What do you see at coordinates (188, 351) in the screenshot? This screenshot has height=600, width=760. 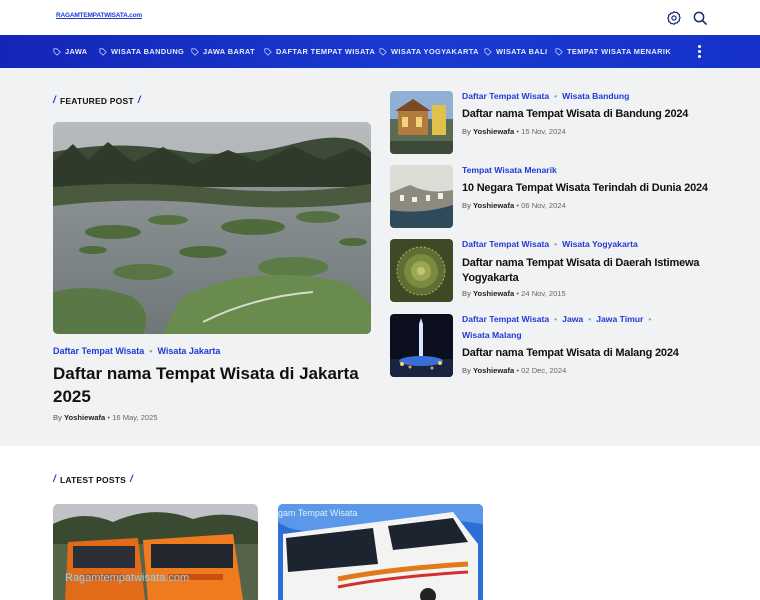 I see `category-link: Wisata Jakarta` at bounding box center [188, 351].